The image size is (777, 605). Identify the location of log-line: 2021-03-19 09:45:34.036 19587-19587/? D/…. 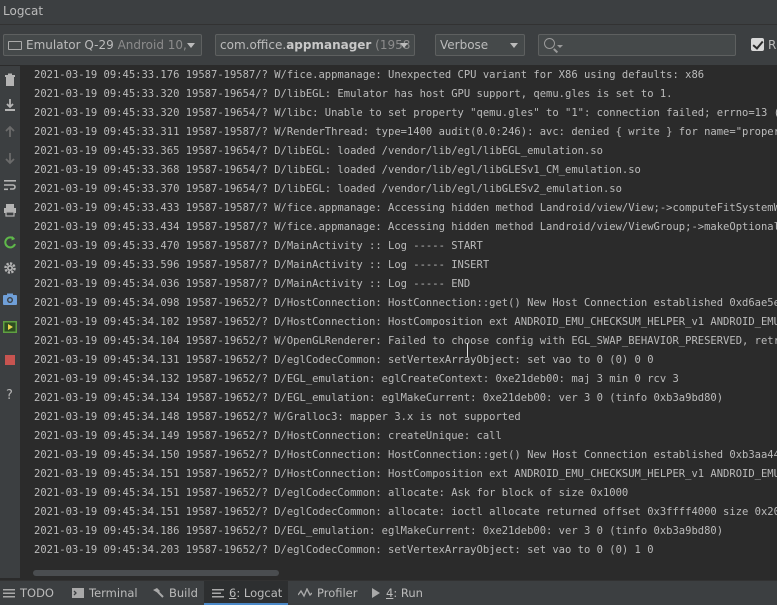
(252, 284).